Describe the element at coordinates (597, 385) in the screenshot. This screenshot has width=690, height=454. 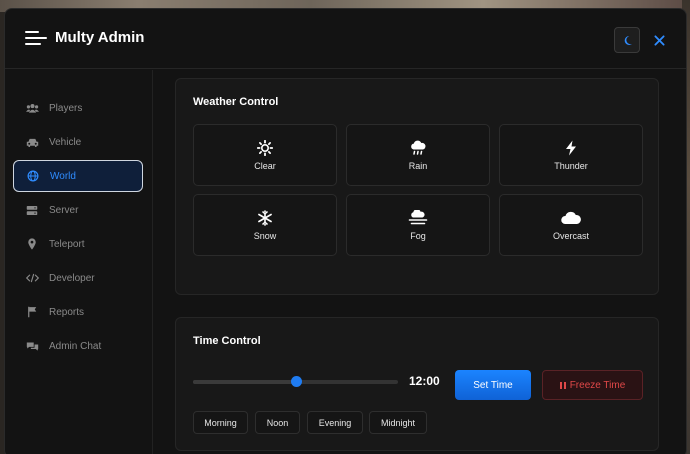
I see `freeze-time-label: Freeze Time` at that location.